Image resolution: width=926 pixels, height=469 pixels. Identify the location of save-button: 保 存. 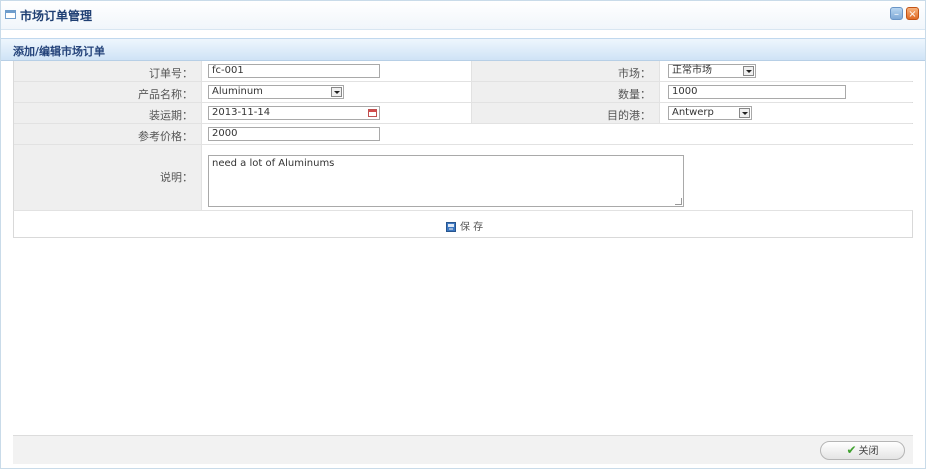
(464, 225).